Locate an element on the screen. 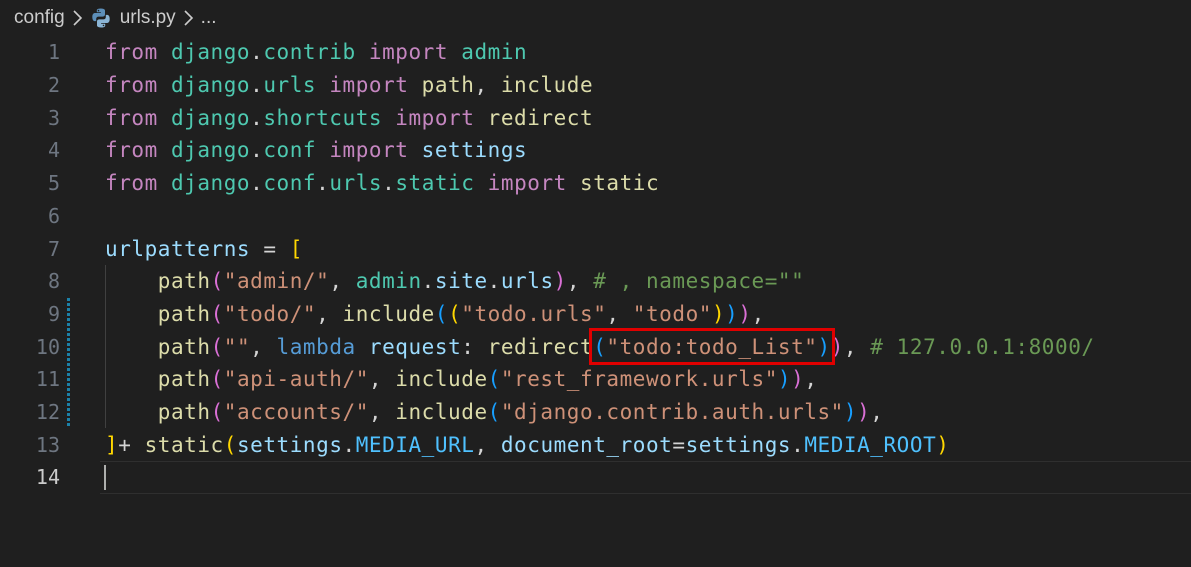  line-number: 13 is located at coordinates (47, 444).